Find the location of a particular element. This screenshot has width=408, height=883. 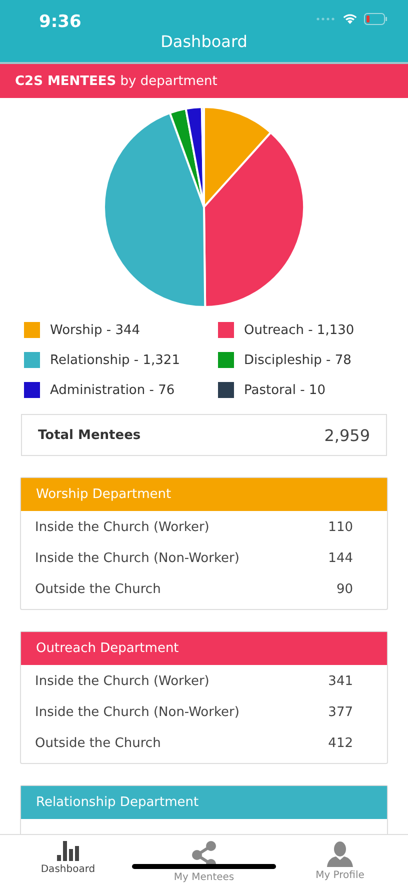

row-value: 90 is located at coordinates (344, 589).